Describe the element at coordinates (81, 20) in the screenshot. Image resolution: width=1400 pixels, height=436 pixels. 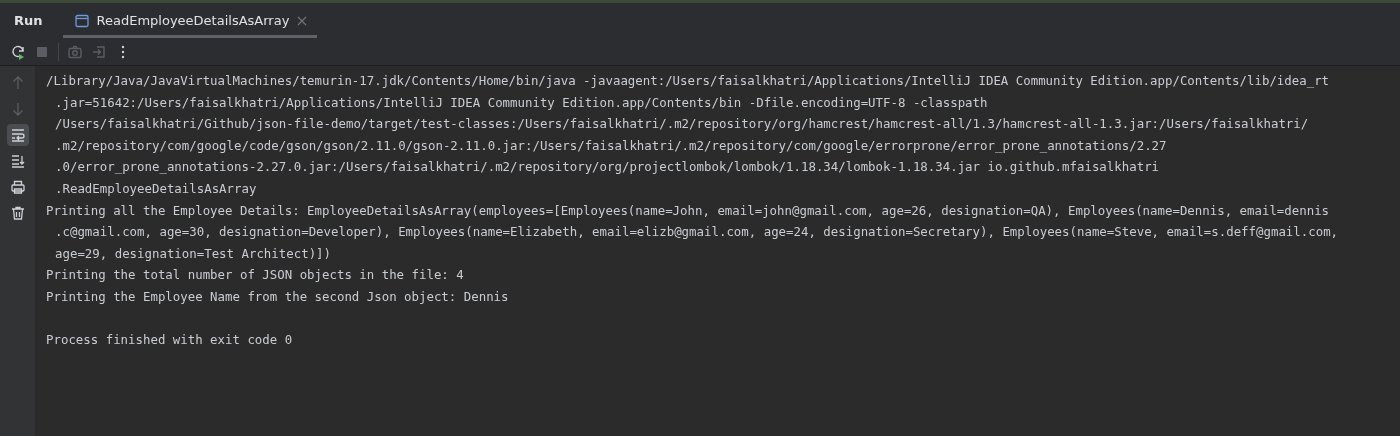
I see `console-icon` at that location.